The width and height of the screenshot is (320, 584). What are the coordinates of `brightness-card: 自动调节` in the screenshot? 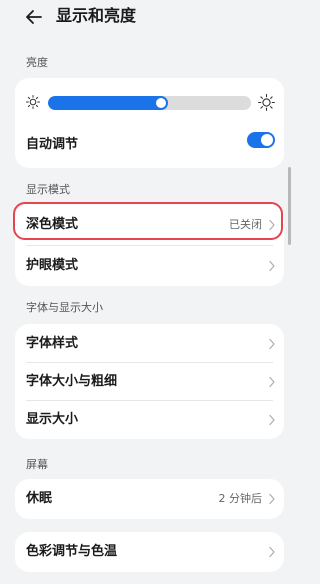 It's located at (149, 123).